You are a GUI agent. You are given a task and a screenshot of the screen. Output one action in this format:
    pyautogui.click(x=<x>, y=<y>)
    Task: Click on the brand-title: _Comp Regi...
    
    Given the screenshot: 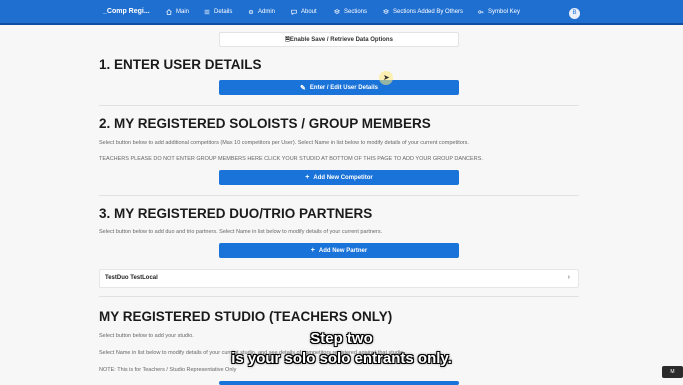 What is the action you would take?
    pyautogui.click(x=126, y=11)
    